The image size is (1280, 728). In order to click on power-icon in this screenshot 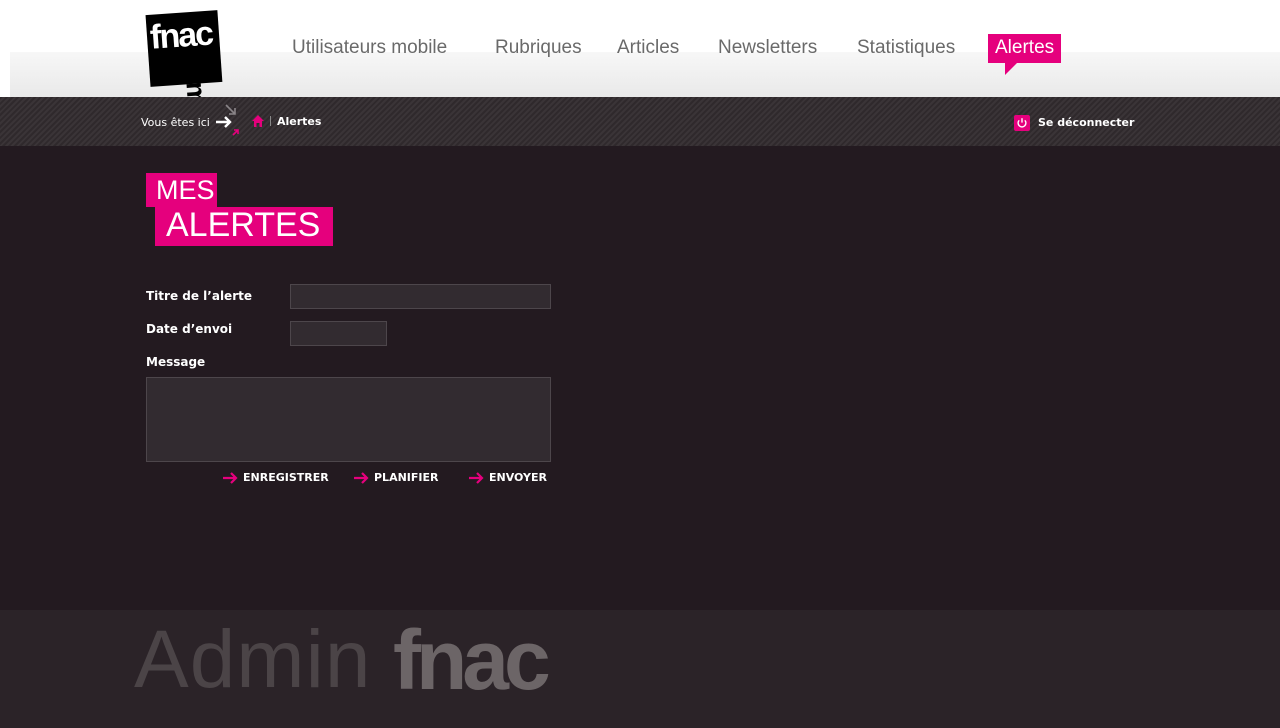, I will do `click(1022, 123)`.